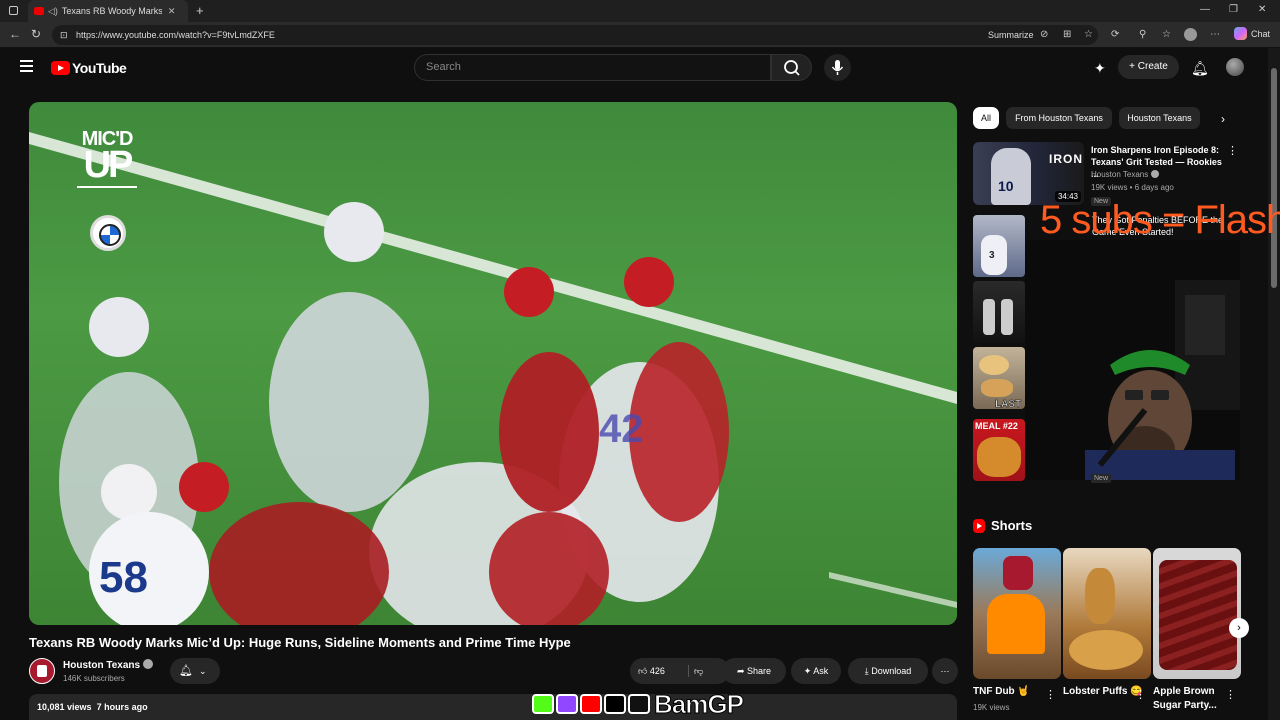 The image size is (1280, 720). Describe the element at coordinates (986, 118) in the screenshot. I see `chip-all: All` at that location.